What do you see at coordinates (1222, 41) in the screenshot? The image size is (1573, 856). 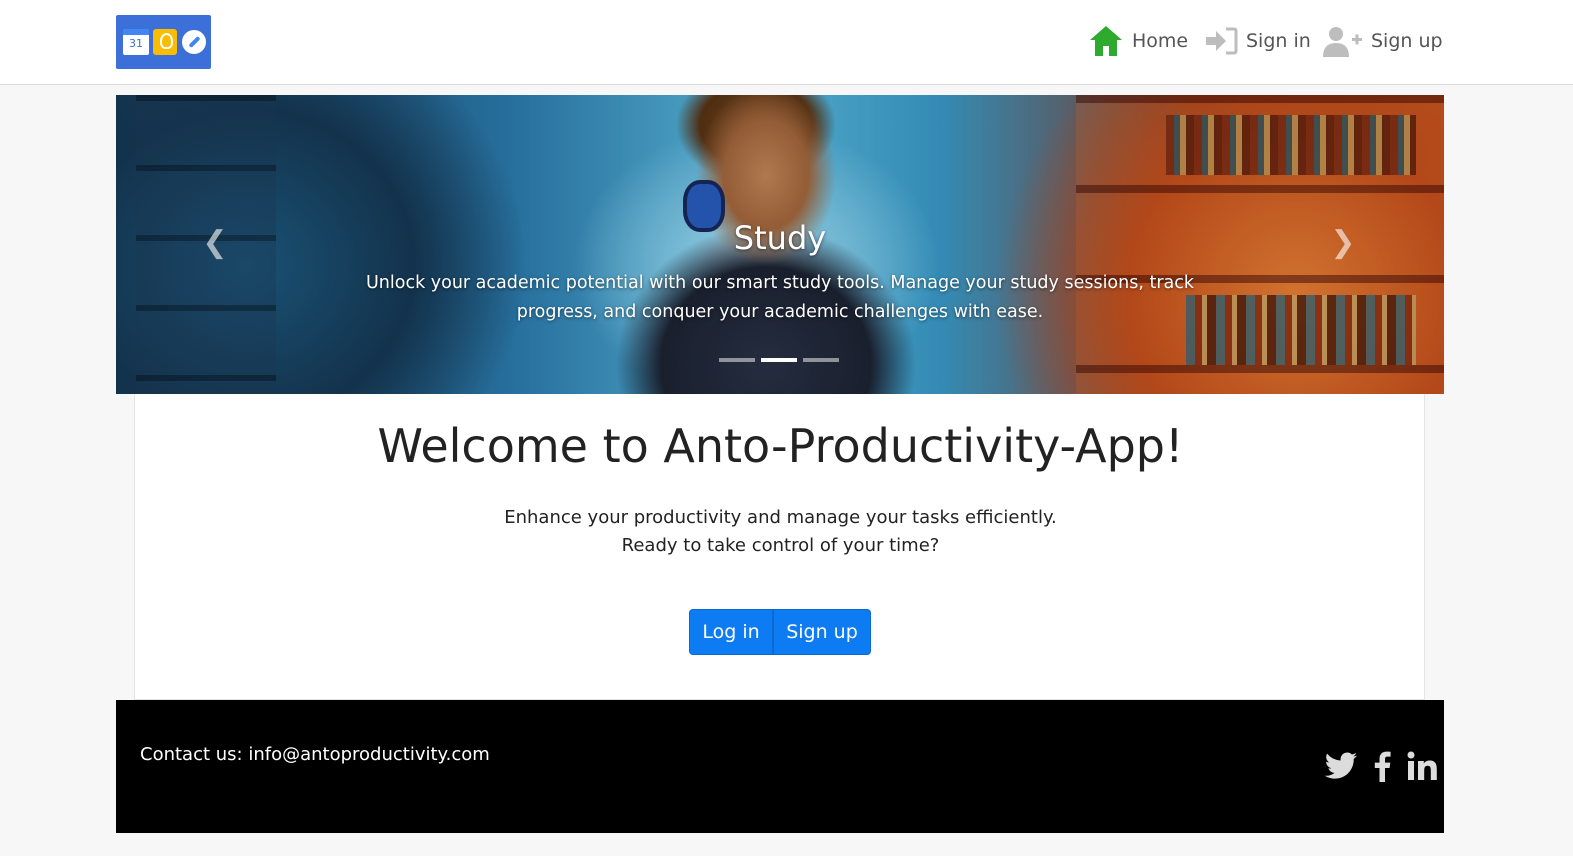 I see `sign-in-icon` at bounding box center [1222, 41].